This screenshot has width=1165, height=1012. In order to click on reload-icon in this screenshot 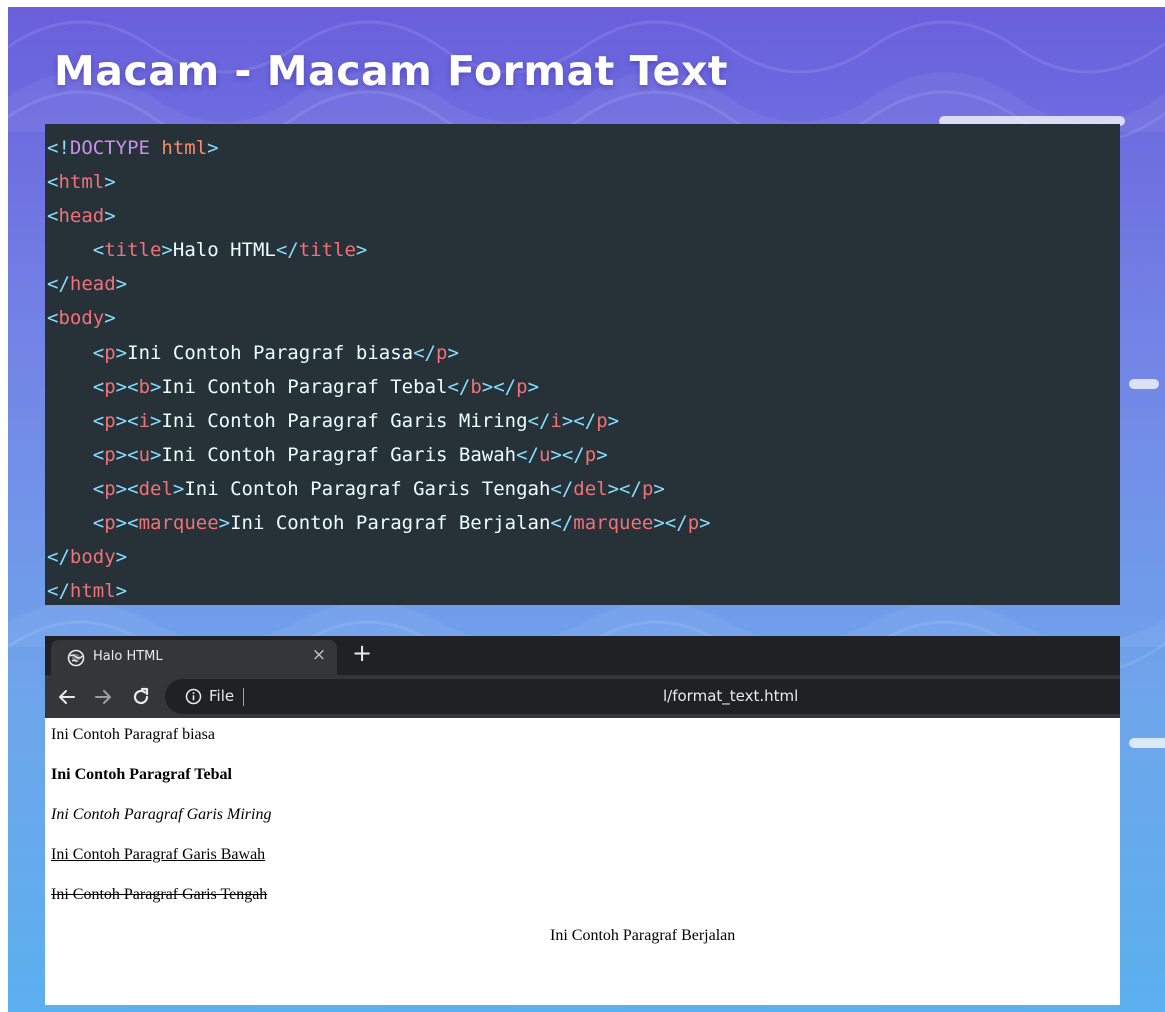, I will do `click(141, 697)`.